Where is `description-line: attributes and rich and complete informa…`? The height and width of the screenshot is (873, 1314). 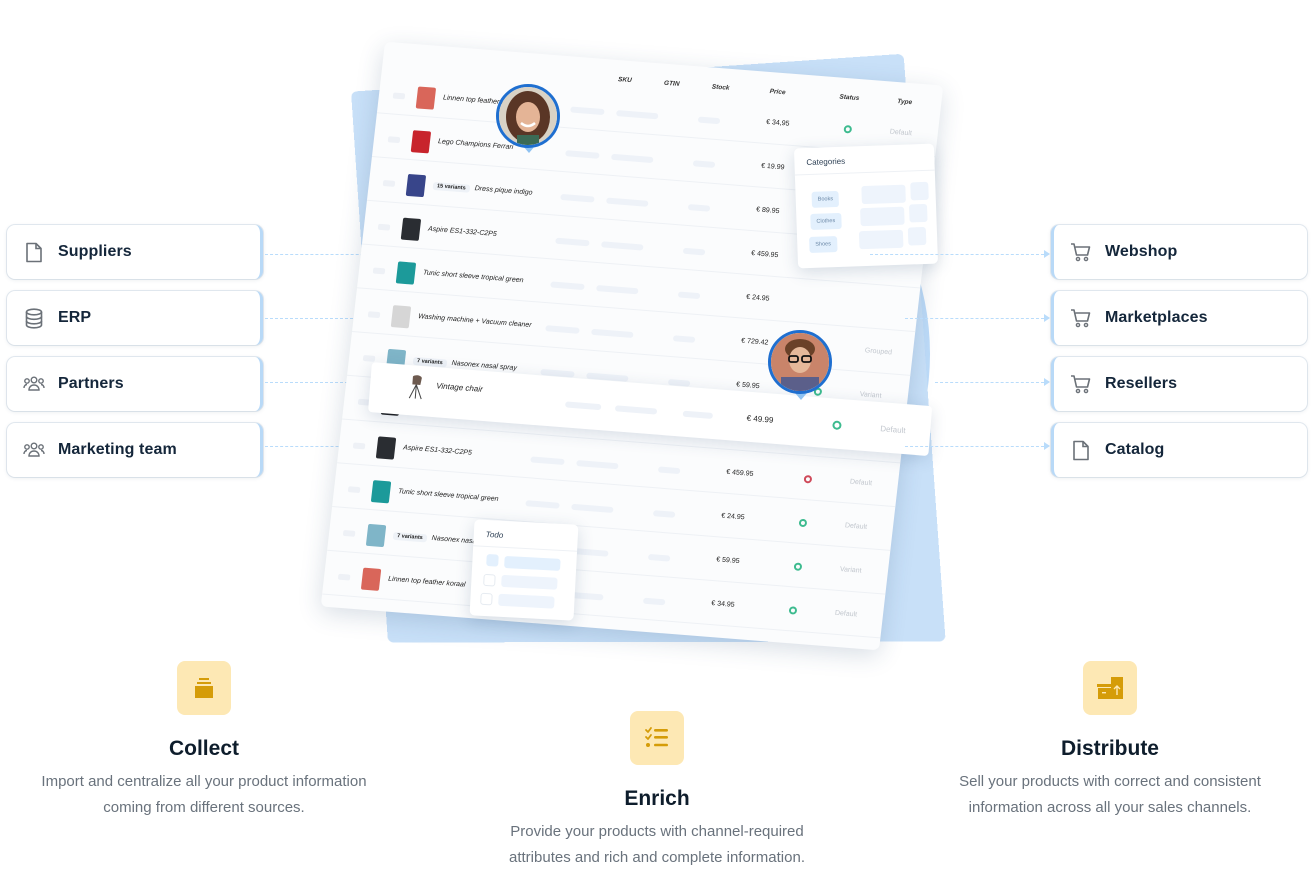 description-line: attributes and rich and complete informa… is located at coordinates (657, 857).